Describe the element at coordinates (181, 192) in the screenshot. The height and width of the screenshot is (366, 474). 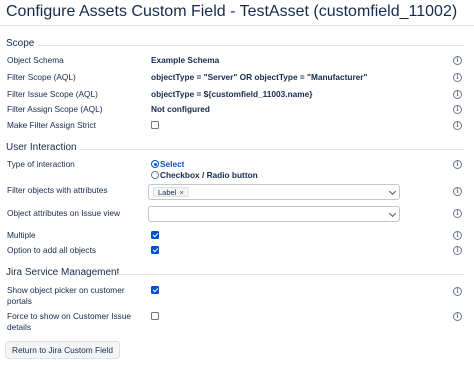
I see `remove-tag-icon: ×` at that location.